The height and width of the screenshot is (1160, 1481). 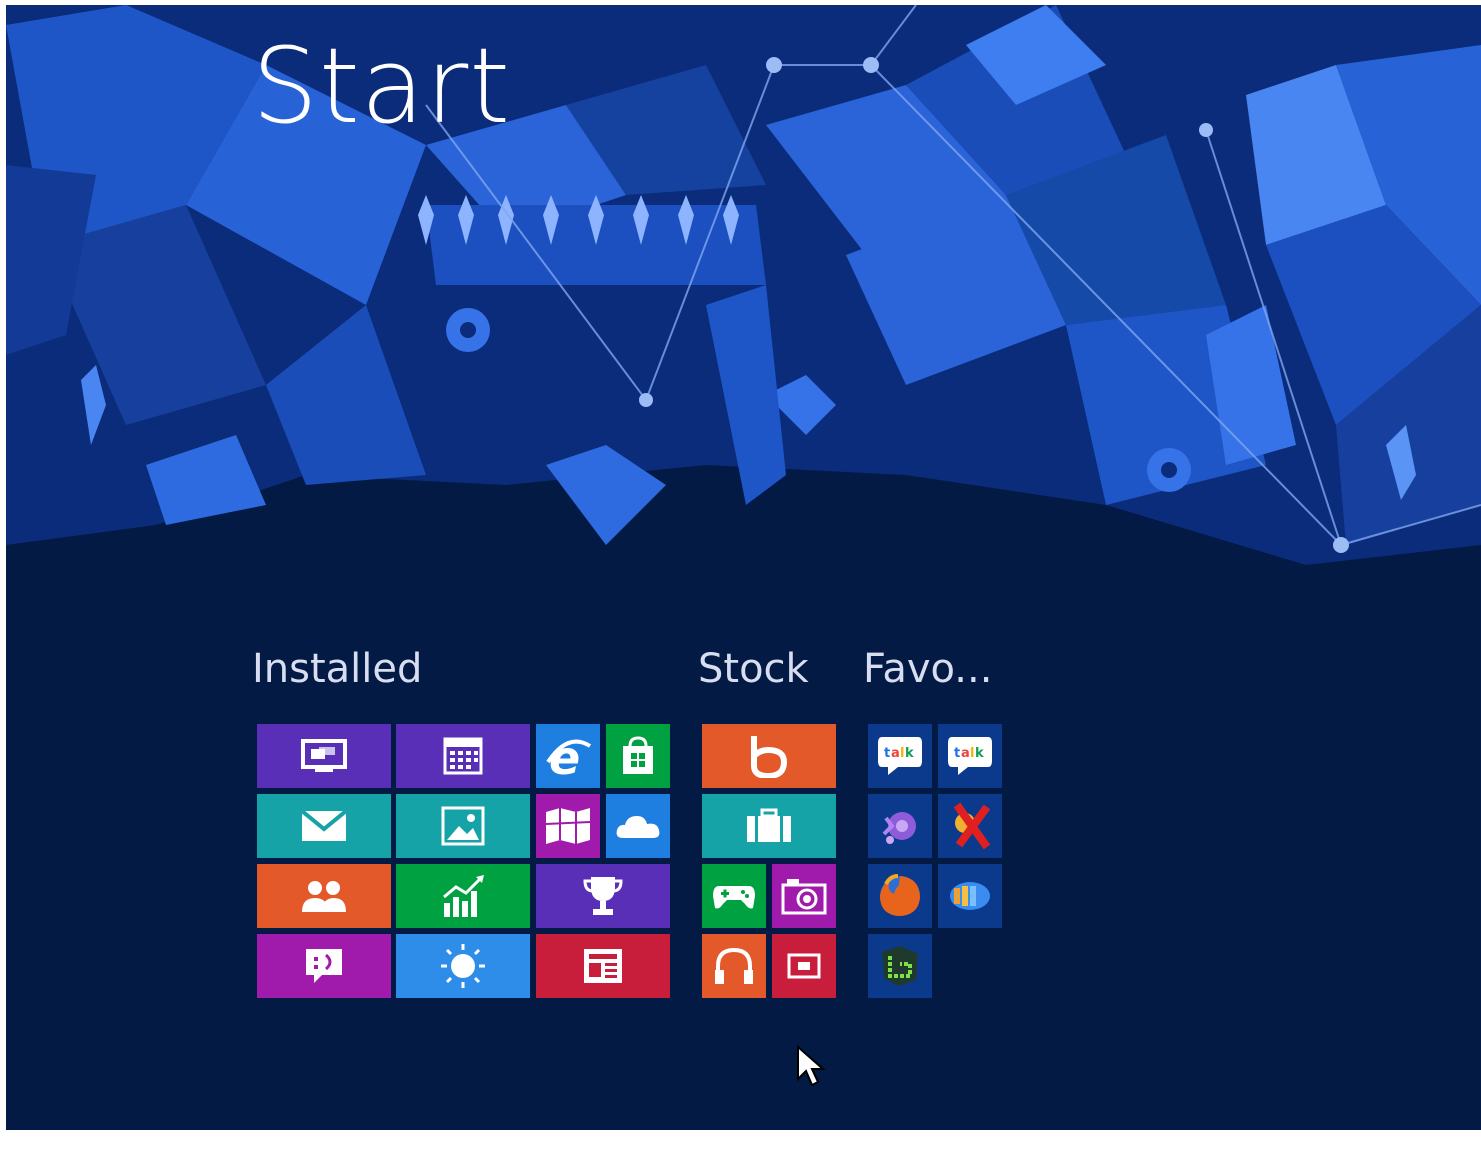 I want to click on tile-app-green, so click(x=900, y=966).